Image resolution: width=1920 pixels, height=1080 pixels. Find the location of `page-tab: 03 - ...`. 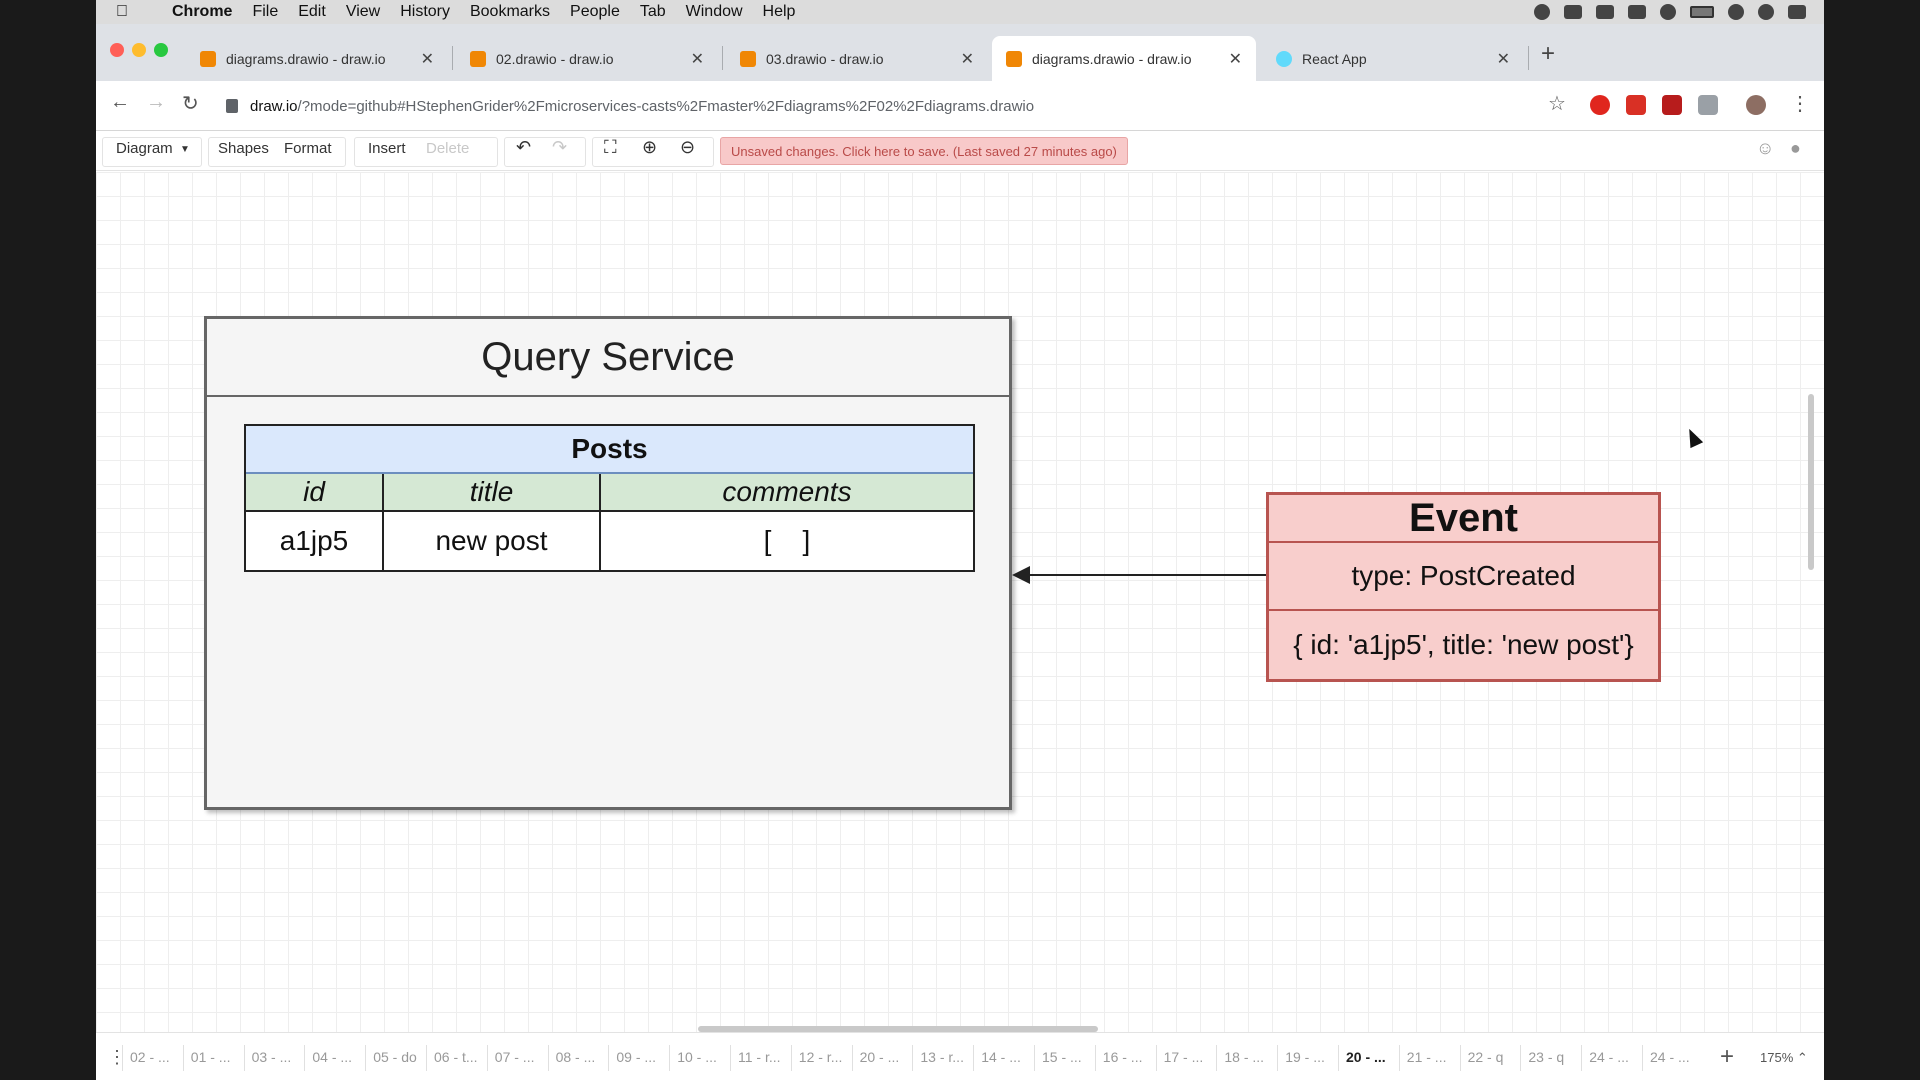

page-tab: 03 - ... is located at coordinates (272, 1057).